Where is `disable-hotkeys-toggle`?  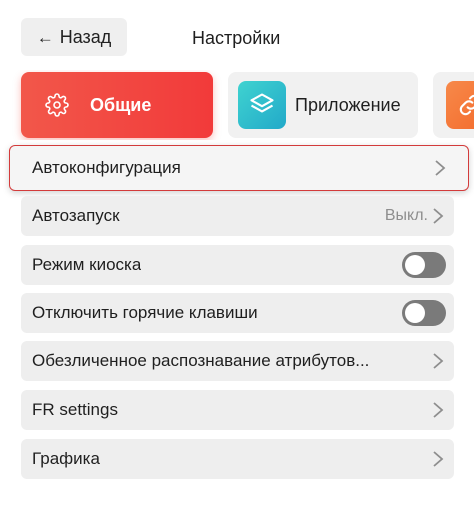 disable-hotkeys-toggle is located at coordinates (424, 313).